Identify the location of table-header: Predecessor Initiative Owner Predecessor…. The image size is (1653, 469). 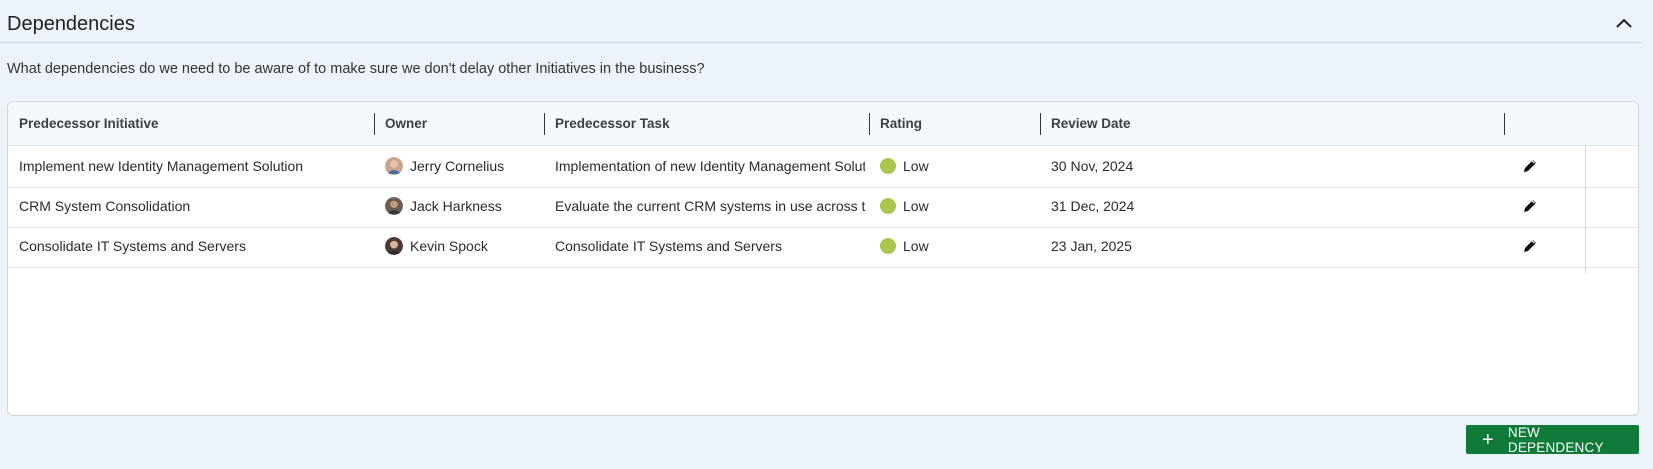
(823, 124).